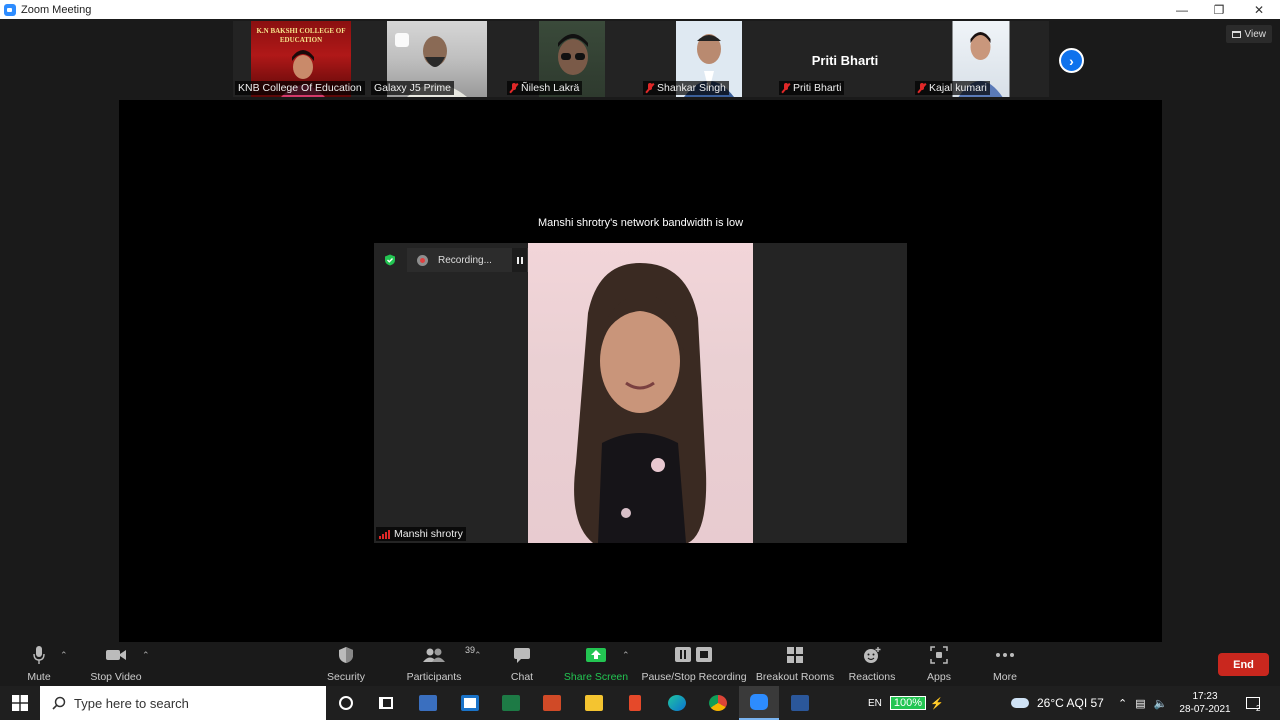  I want to click on pause-icon, so click(519, 260).